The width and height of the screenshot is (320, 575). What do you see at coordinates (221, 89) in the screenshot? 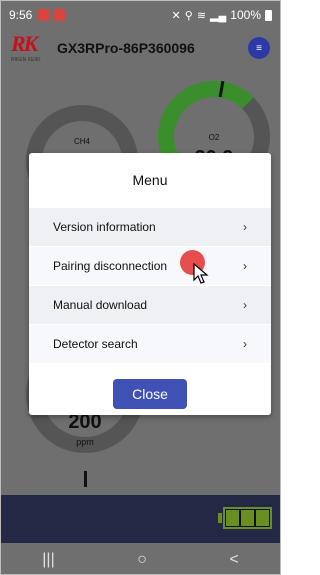
I see `gauge-o2-needle` at bounding box center [221, 89].